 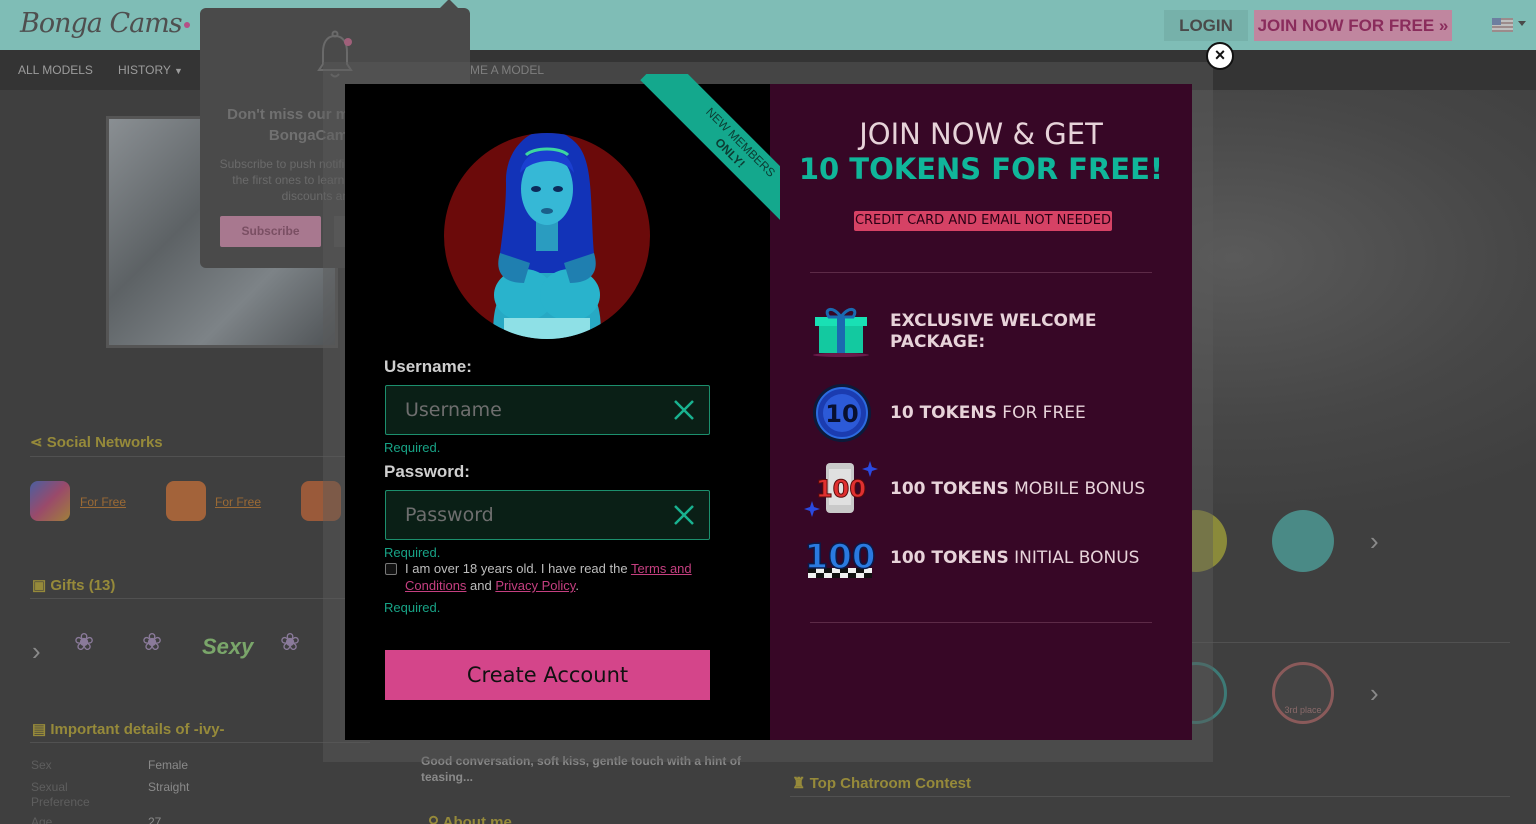 I want to click on popup-arrow, so click(x=449, y=4).